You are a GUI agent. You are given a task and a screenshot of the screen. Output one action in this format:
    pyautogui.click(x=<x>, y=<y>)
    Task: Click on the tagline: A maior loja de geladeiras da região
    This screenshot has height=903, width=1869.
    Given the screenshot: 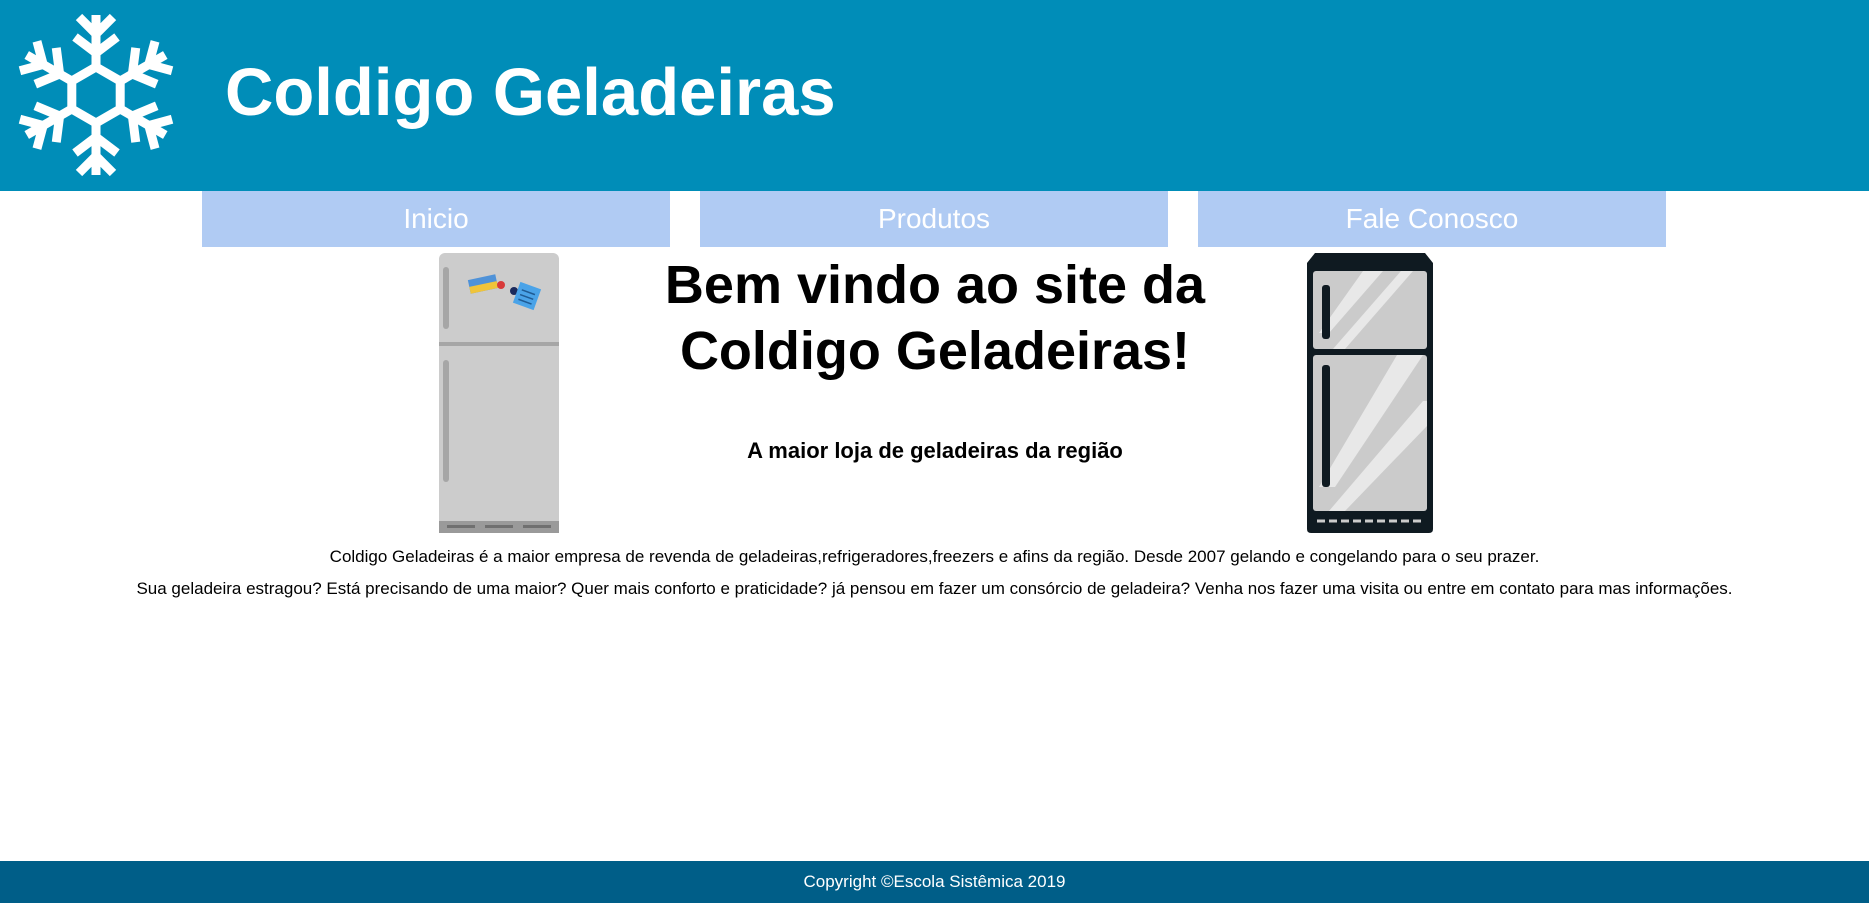 What is the action you would take?
    pyautogui.click(x=935, y=450)
    